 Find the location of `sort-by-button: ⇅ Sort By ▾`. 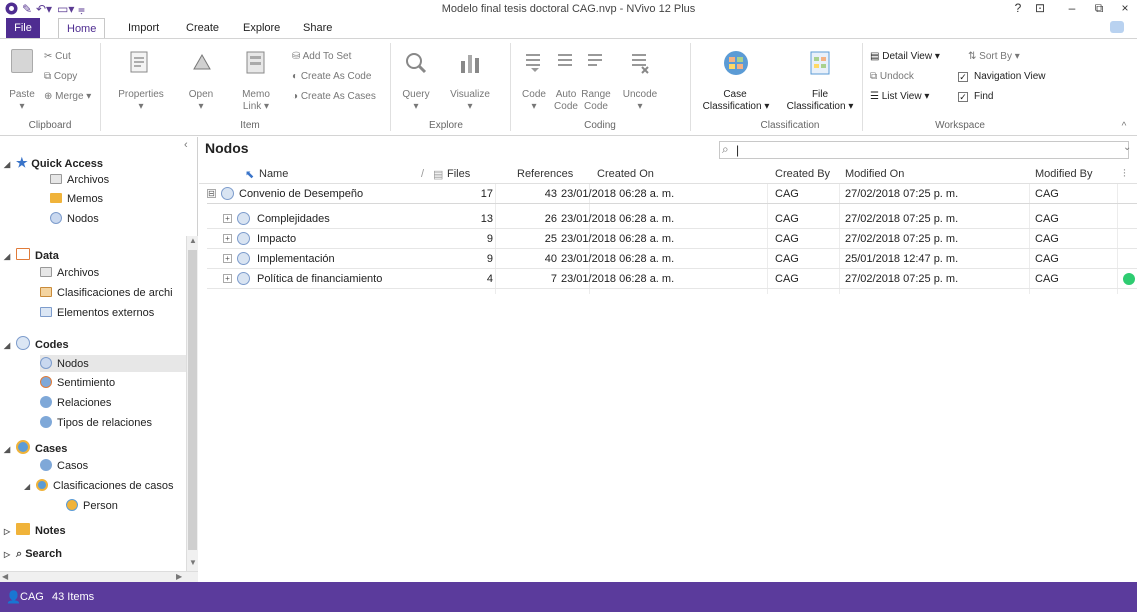

sort-by-button: ⇅ Sort By ▾ is located at coordinates (994, 56).